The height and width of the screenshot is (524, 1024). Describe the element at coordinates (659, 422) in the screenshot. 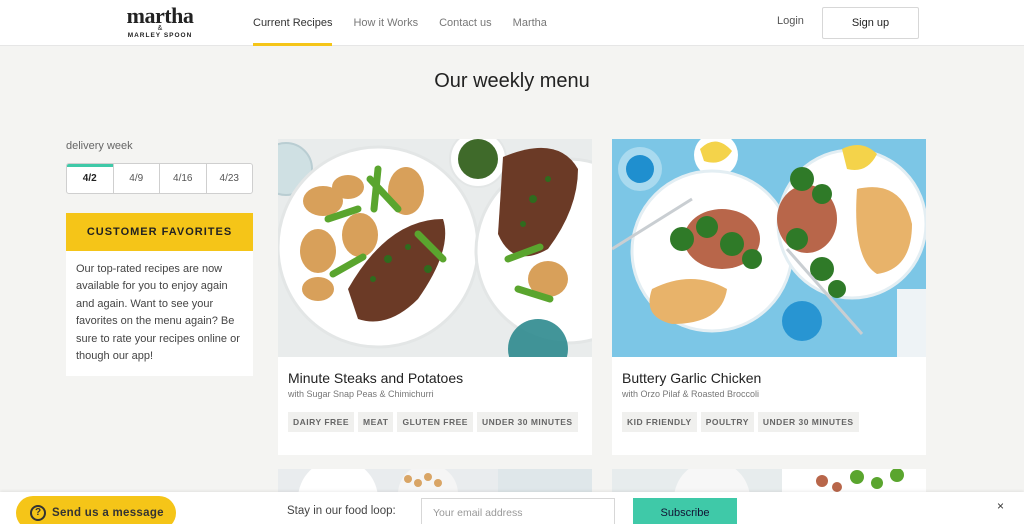

I see `tag-kid-friendly: KID FRIENDLY` at that location.